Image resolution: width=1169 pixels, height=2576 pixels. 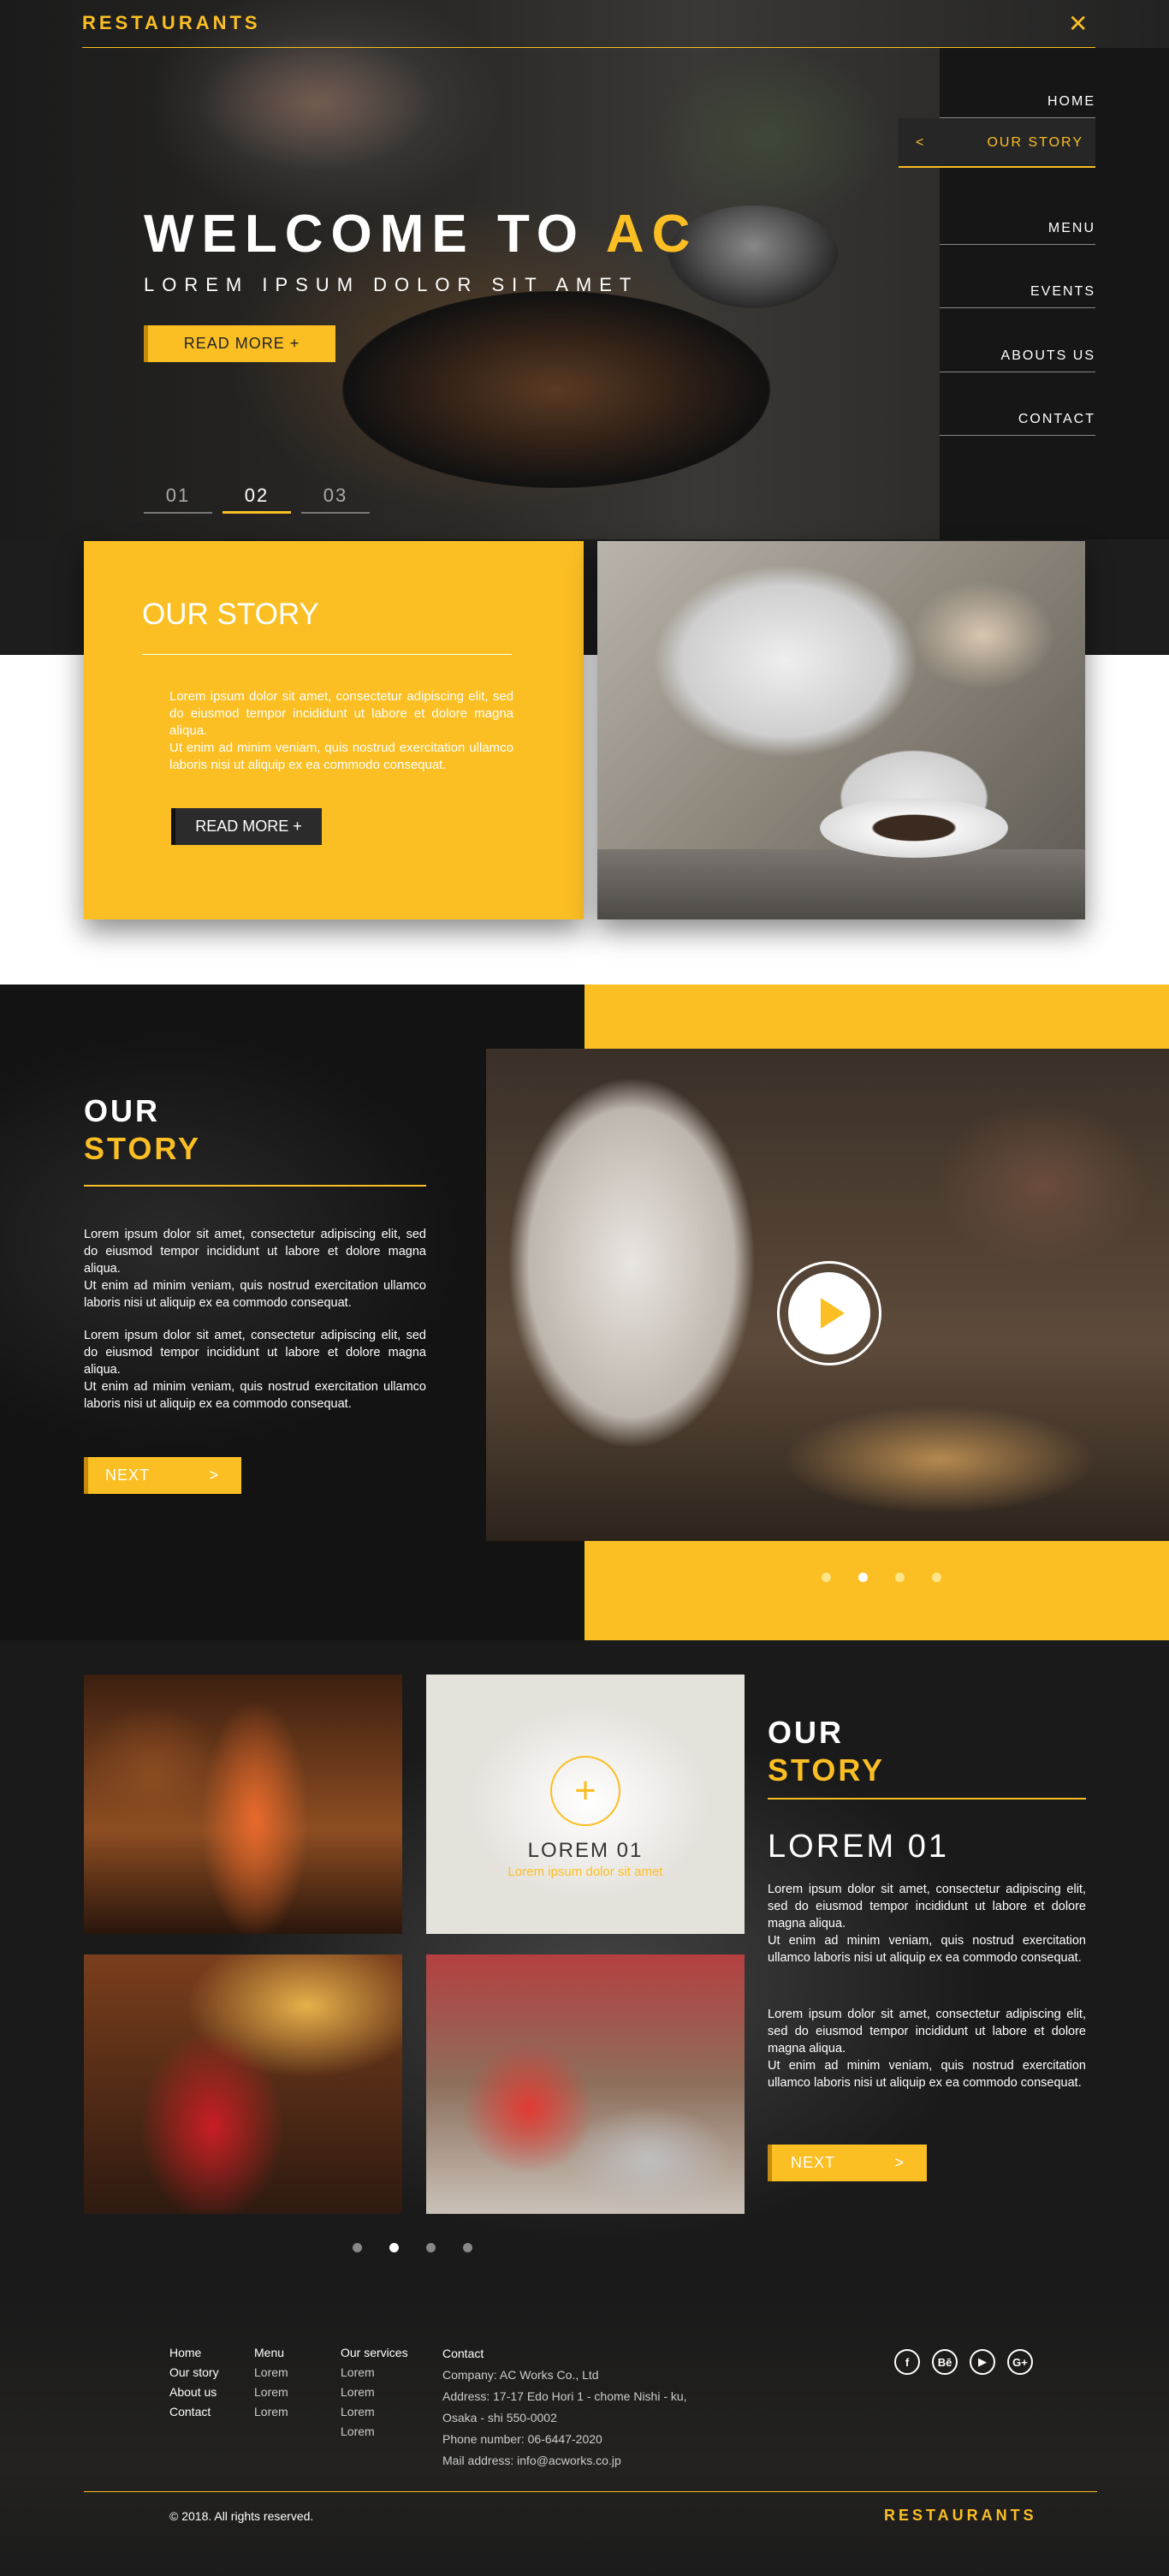 What do you see at coordinates (961, 2516) in the screenshot?
I see `footer-brand-logo: RESTAURANTS` at bounding box center [961, 2516].